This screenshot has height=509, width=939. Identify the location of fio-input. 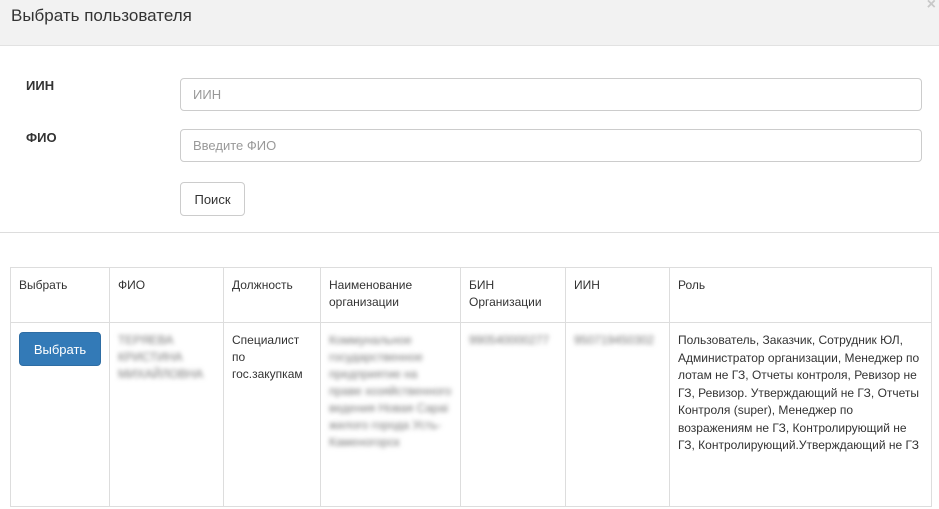
(551, 145).